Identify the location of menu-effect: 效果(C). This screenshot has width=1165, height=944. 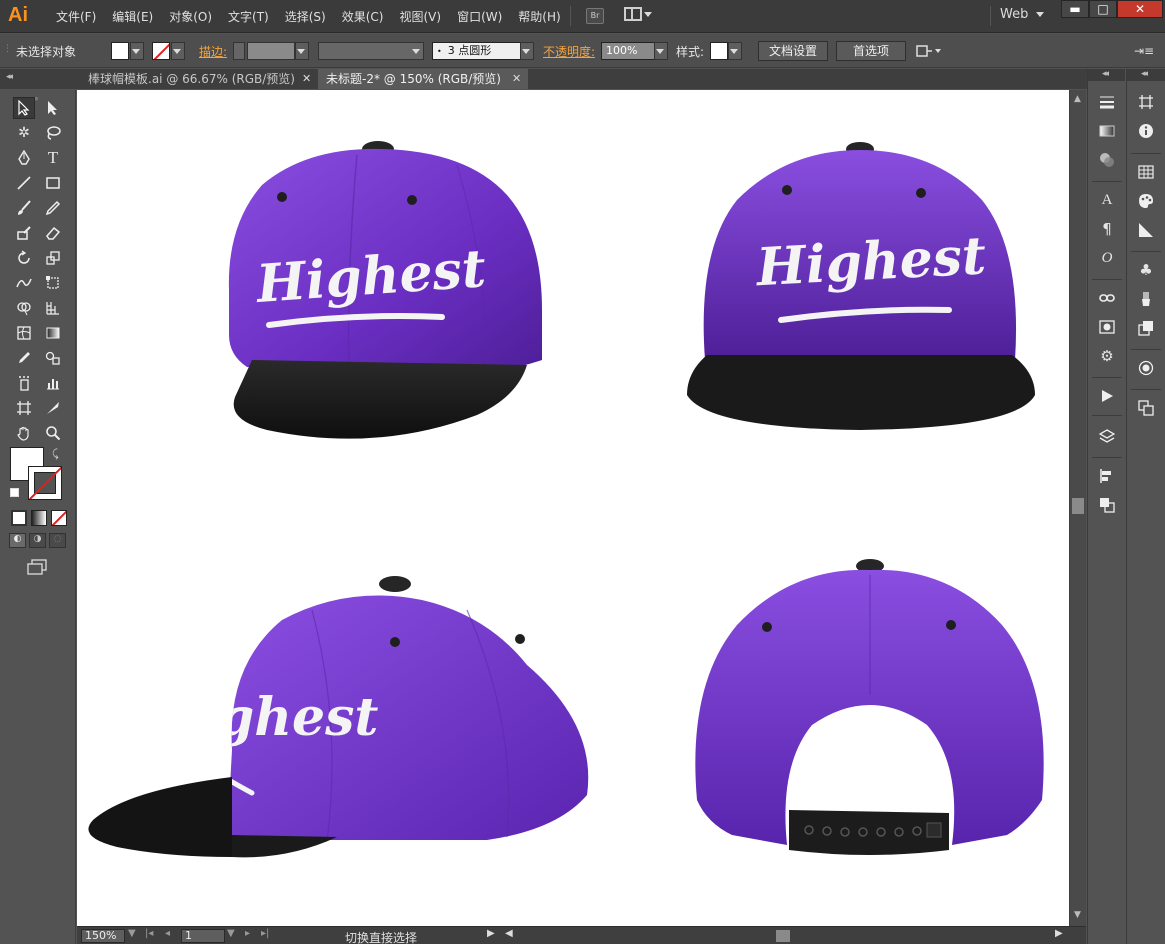
(363, 17).